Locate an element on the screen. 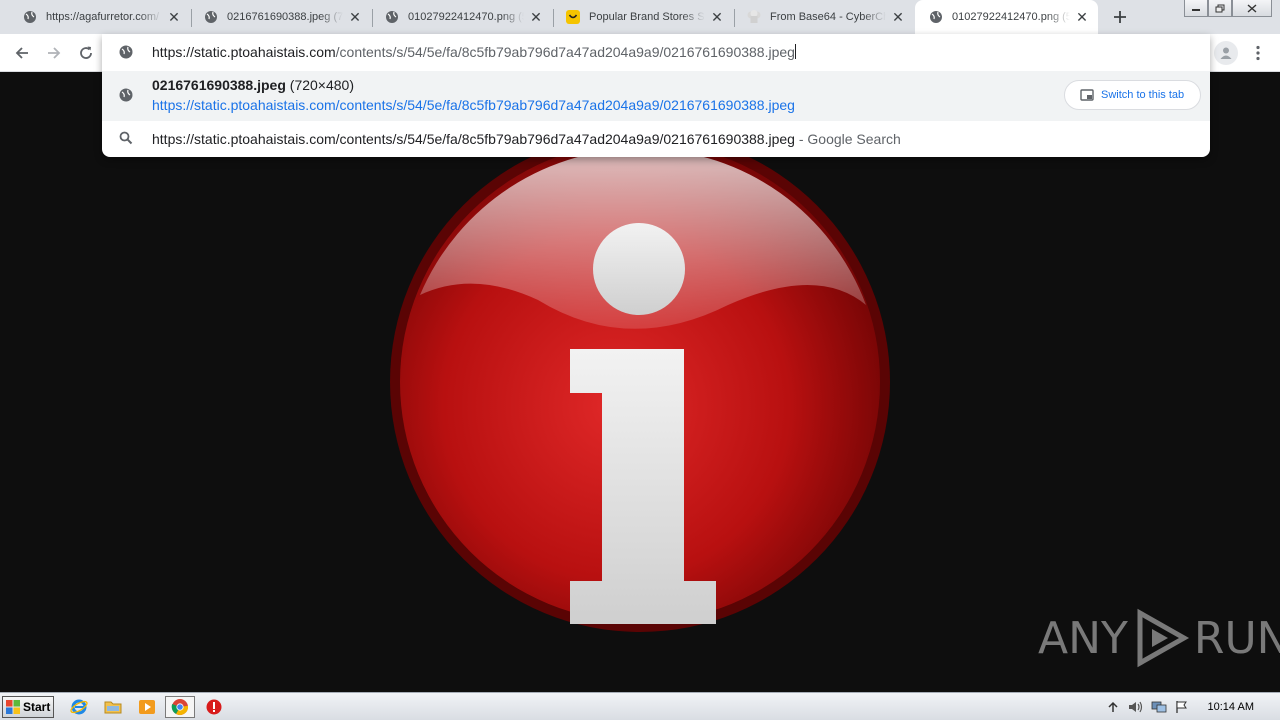  start-label: Start is located at coordinates (37, 707).